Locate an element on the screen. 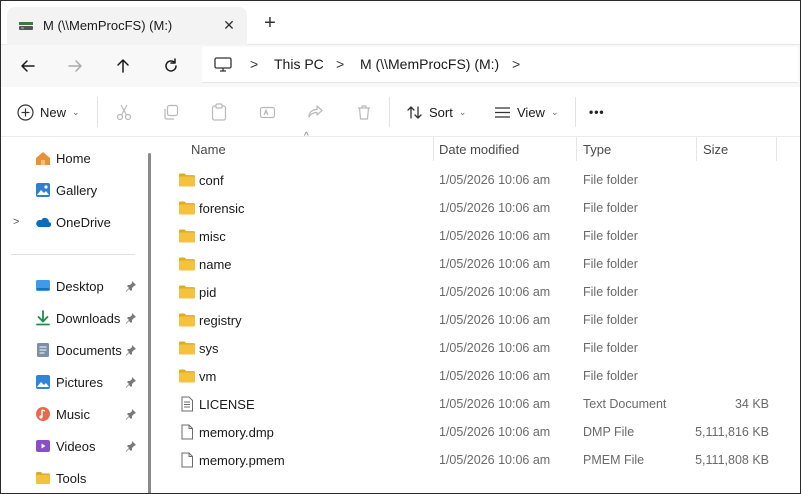  address-bar: > This PC > M (\\MemProcFS) (M:) > is located at coordinates (500, 65).